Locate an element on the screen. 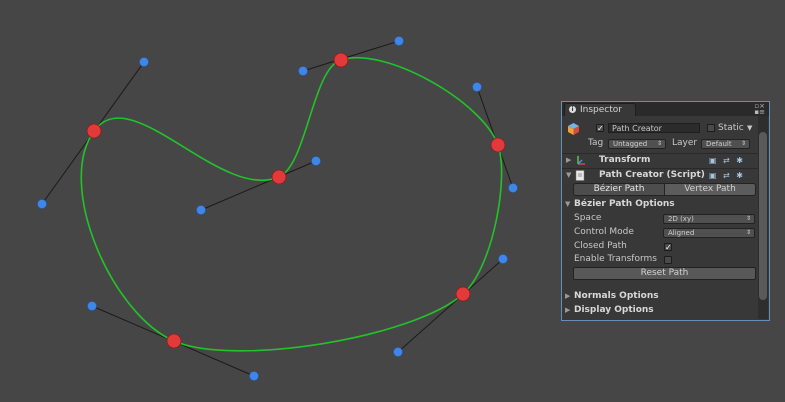 Image resolution: width=785 pixels, height=402 pixels. normals-options-foldout: ▶ Normals Options is located at coordinates (660, 296).